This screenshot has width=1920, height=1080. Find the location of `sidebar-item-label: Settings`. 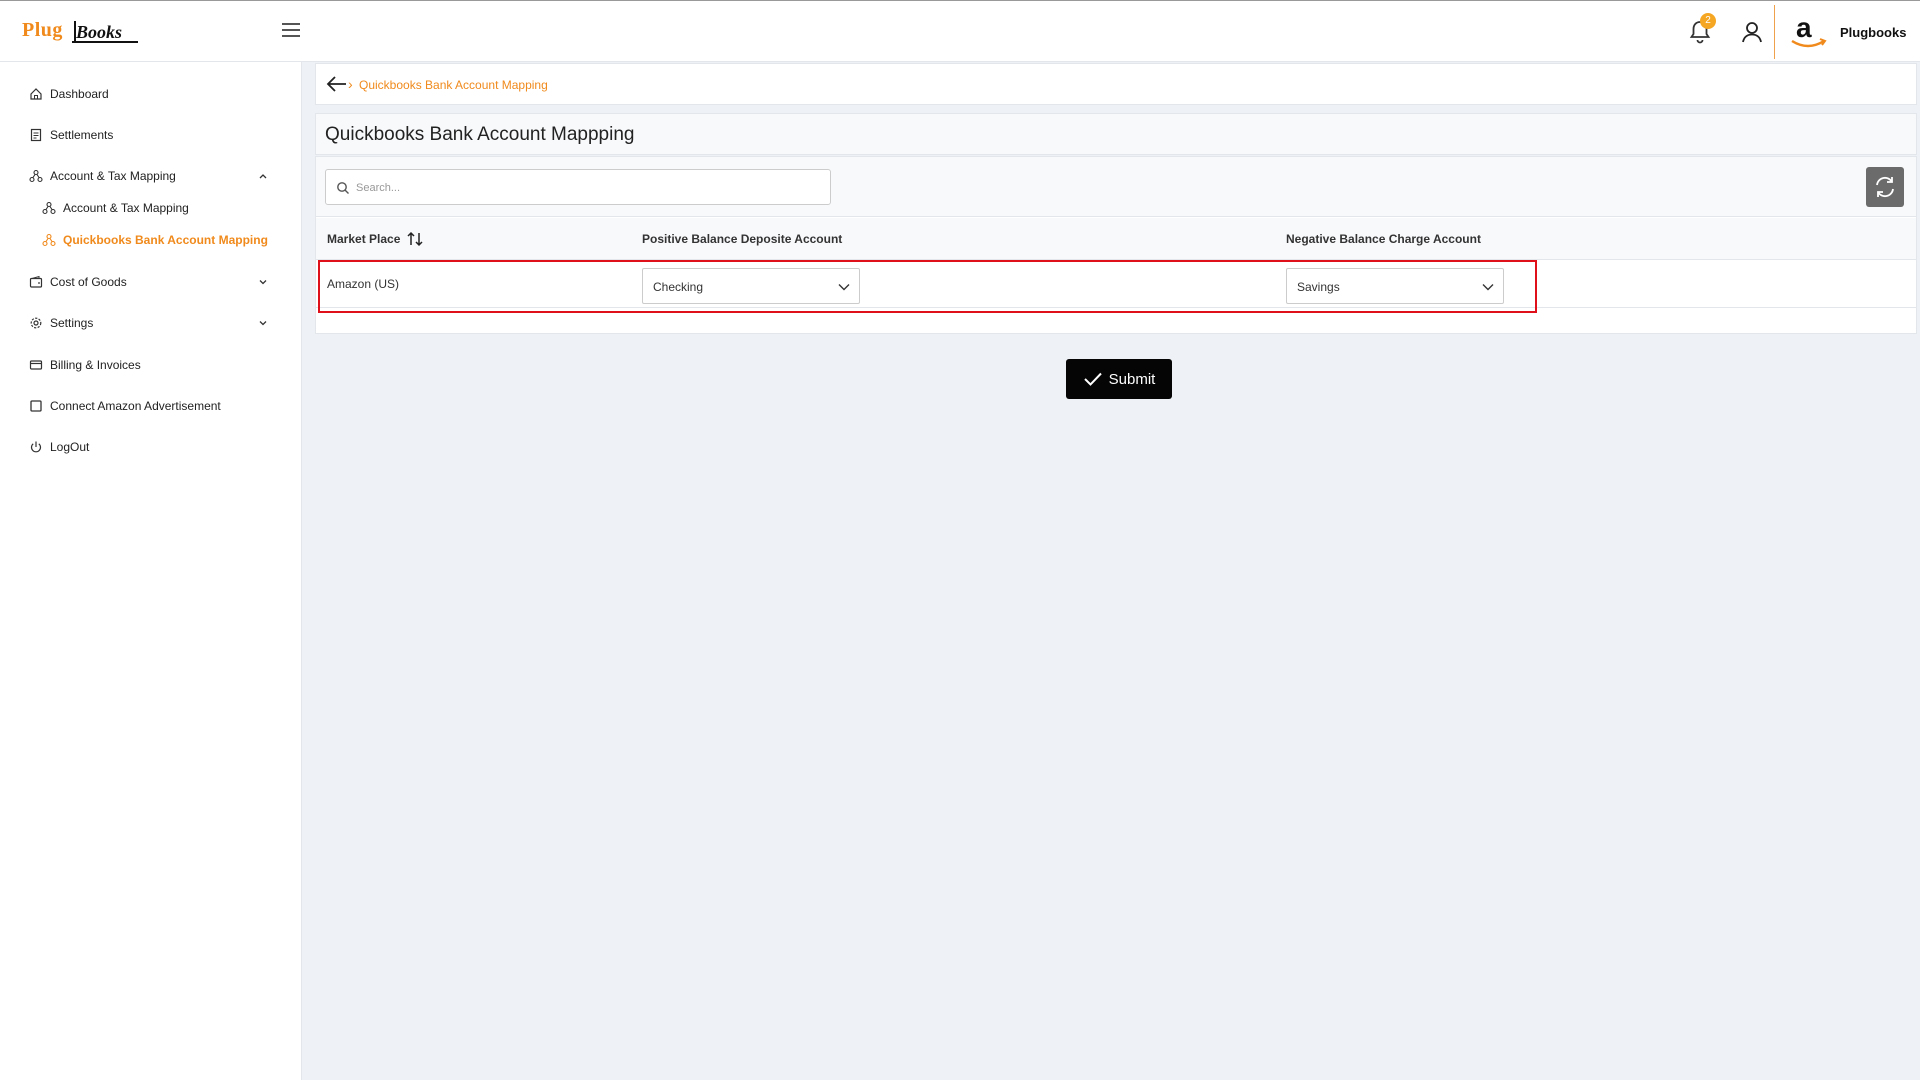

sidebar-item-label: Settings is located at coordinates (72, 323).